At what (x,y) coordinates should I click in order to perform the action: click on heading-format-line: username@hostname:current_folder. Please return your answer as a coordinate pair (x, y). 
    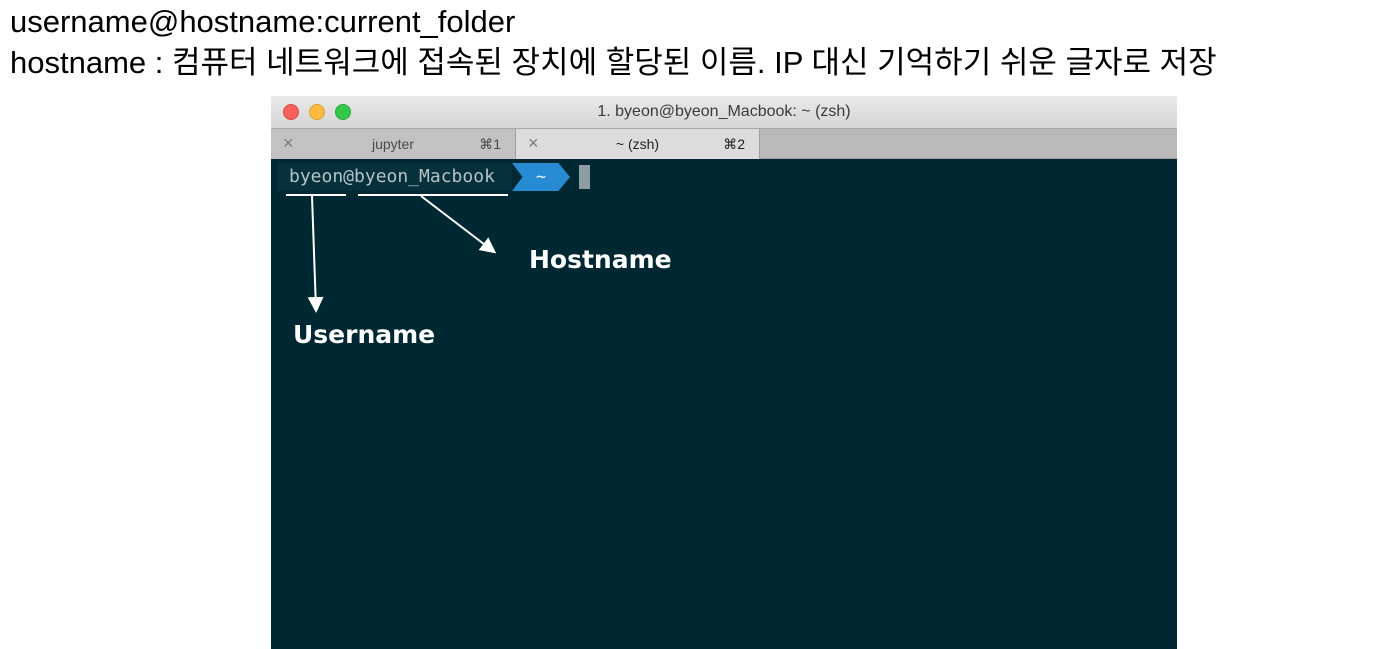
    Looking at the image, I should click on (263, 21).